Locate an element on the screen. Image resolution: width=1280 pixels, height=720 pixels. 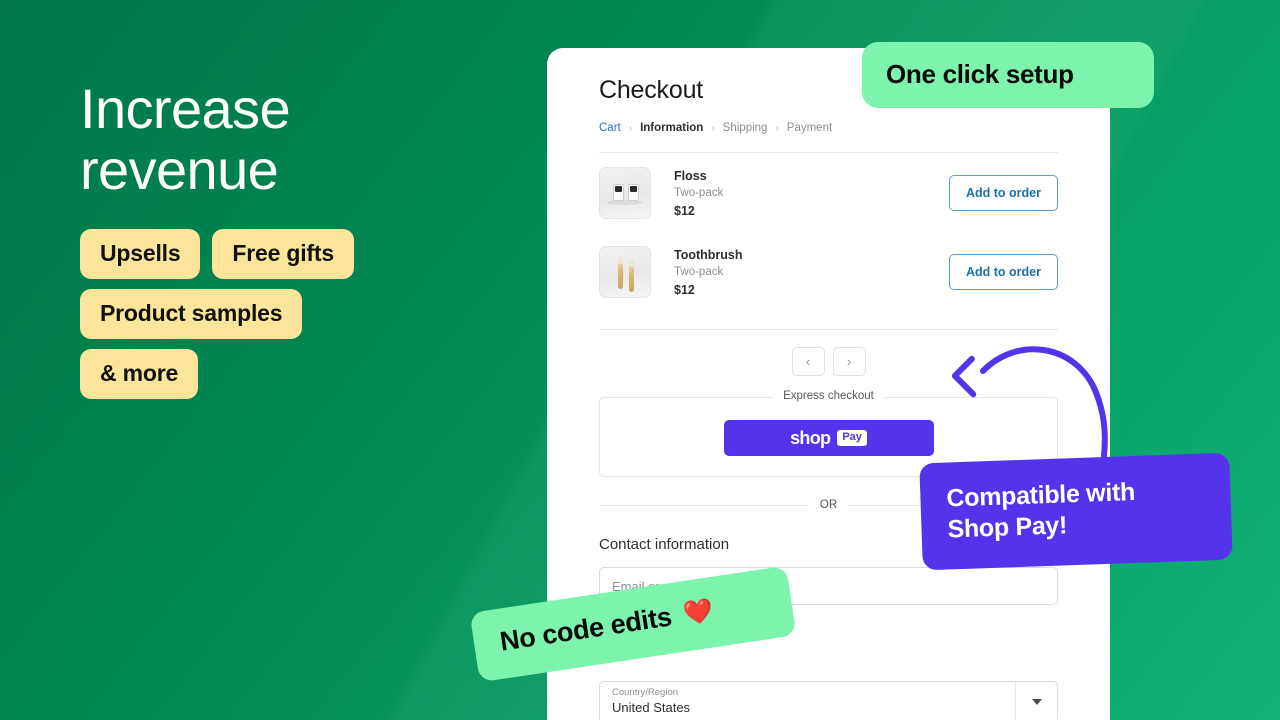
product-name: Toothbrush is located at coordinates (708, 254).